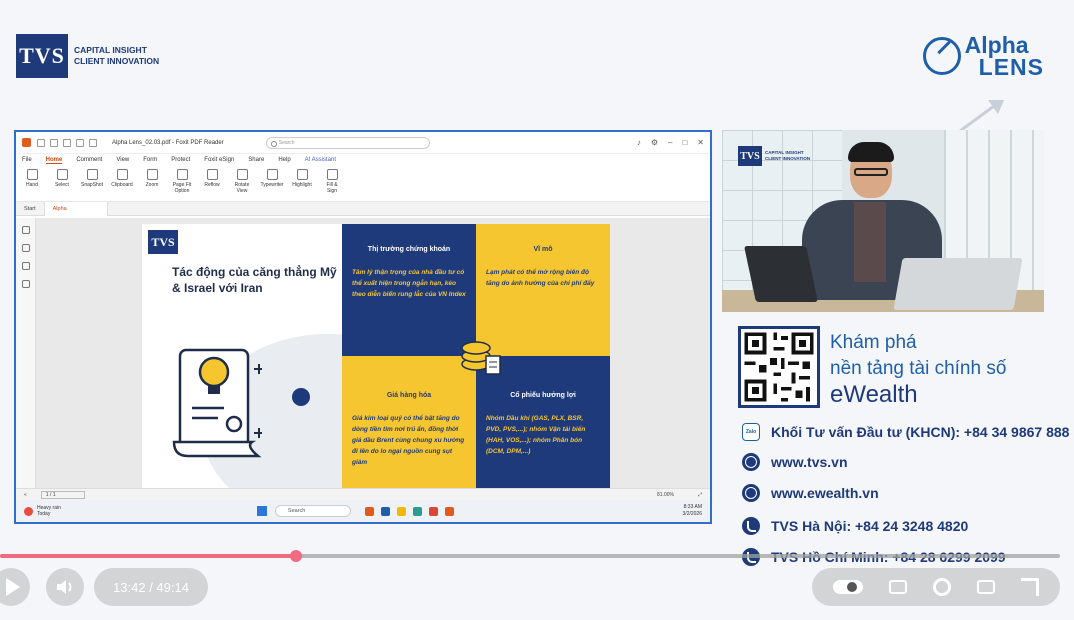  Describe the element at coordinates (26, 353) in the screenshot. I see `navigation-panel` at that location.